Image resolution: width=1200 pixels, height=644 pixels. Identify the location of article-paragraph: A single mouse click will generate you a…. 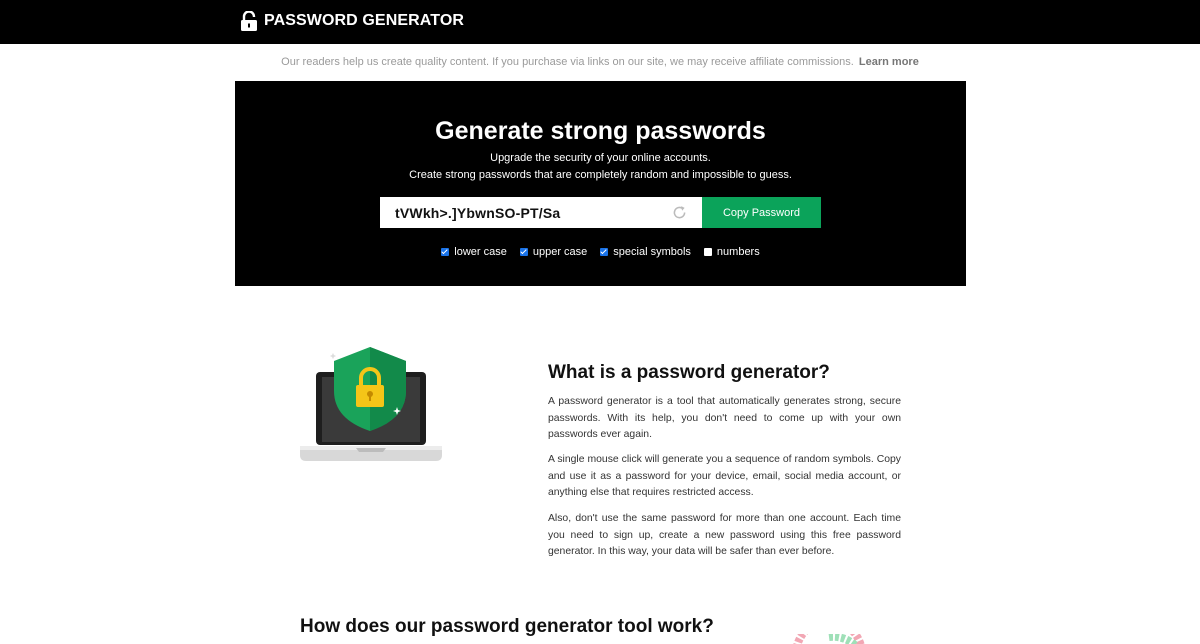
(724, 476).